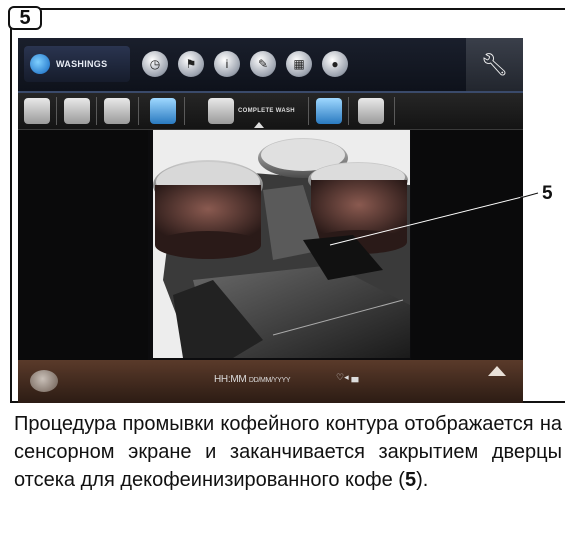 Image resolution: width=565 pixels, height=546 pixels. I want to click on washings-tab: WASHINGS, so click(77, 64).